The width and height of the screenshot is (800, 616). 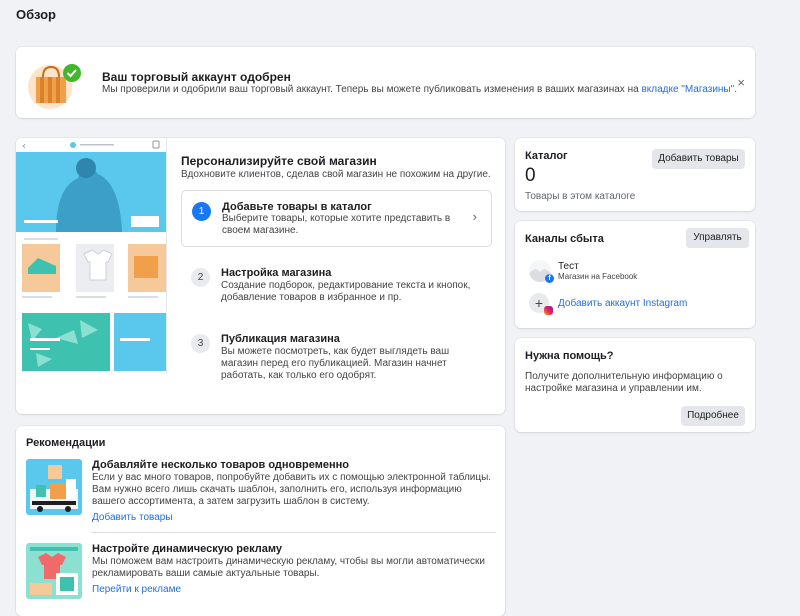 What do you see at coordinates (136, 589) in the screenshot?
I see `go-to-ads-link: Перейти к рекламе` at bounding box center [136, 589].